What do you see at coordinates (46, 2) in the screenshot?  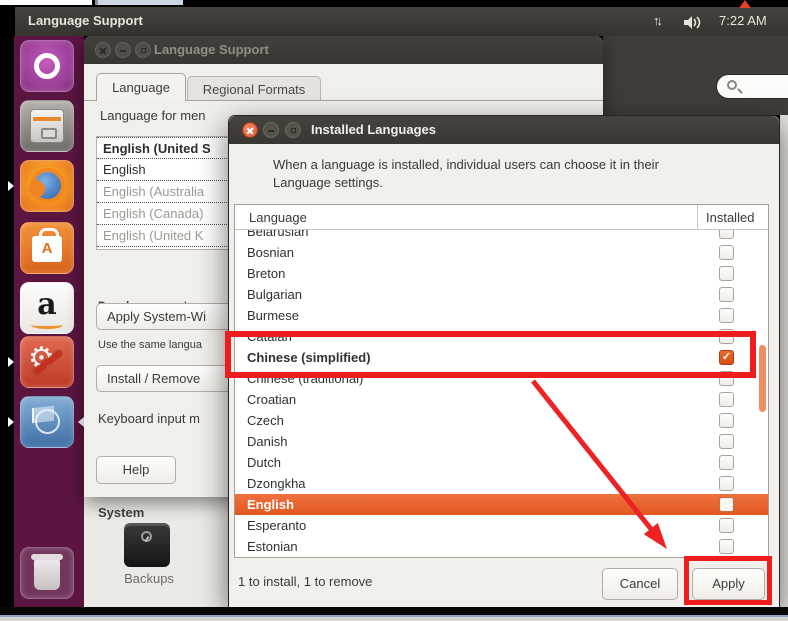 I see `top-artifact-white` at bounding box center [46, 2].